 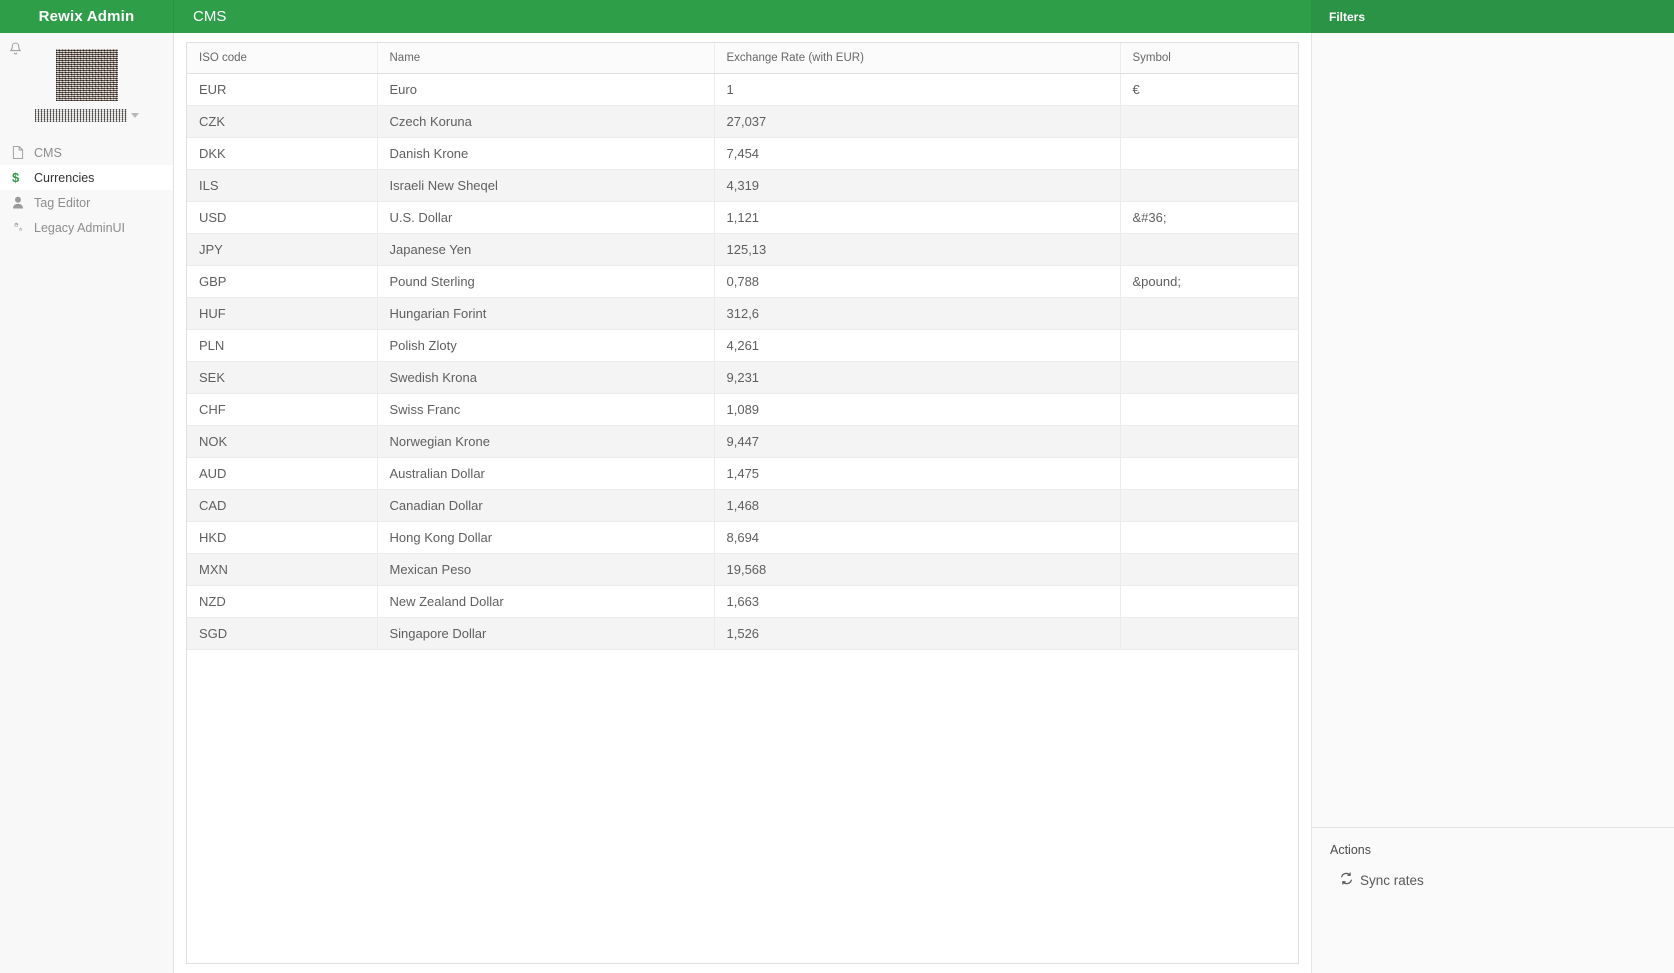 I want to click on table-row: ILS Israeli New Sheqel 4,319, so click(x=742, y=185).